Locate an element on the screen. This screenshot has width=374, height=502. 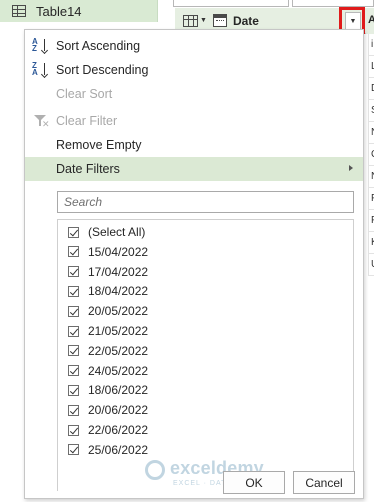
ok-button: OK is located at coordinates (254, 482).